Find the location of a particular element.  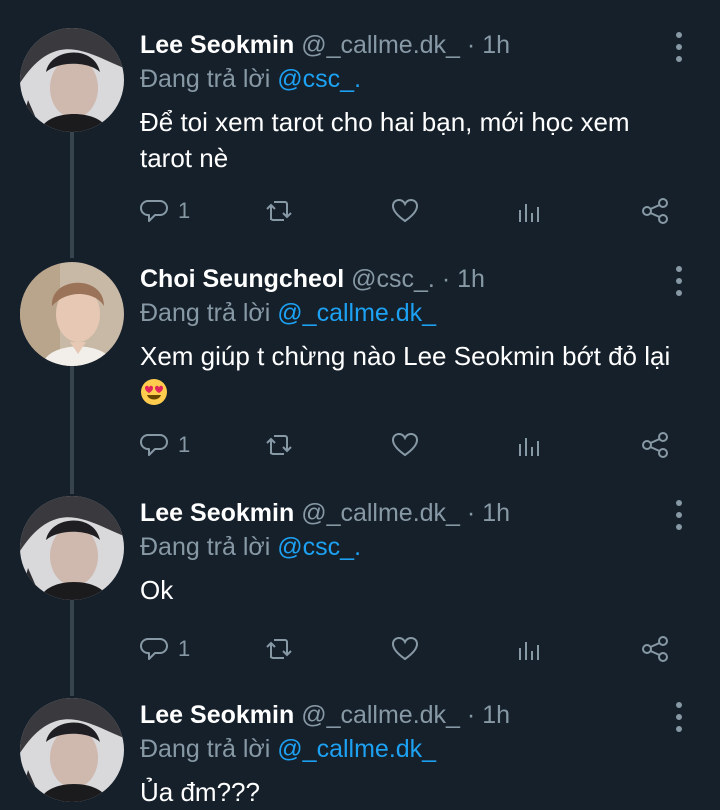

username: @csc_. is located at coordinates (393, 279).